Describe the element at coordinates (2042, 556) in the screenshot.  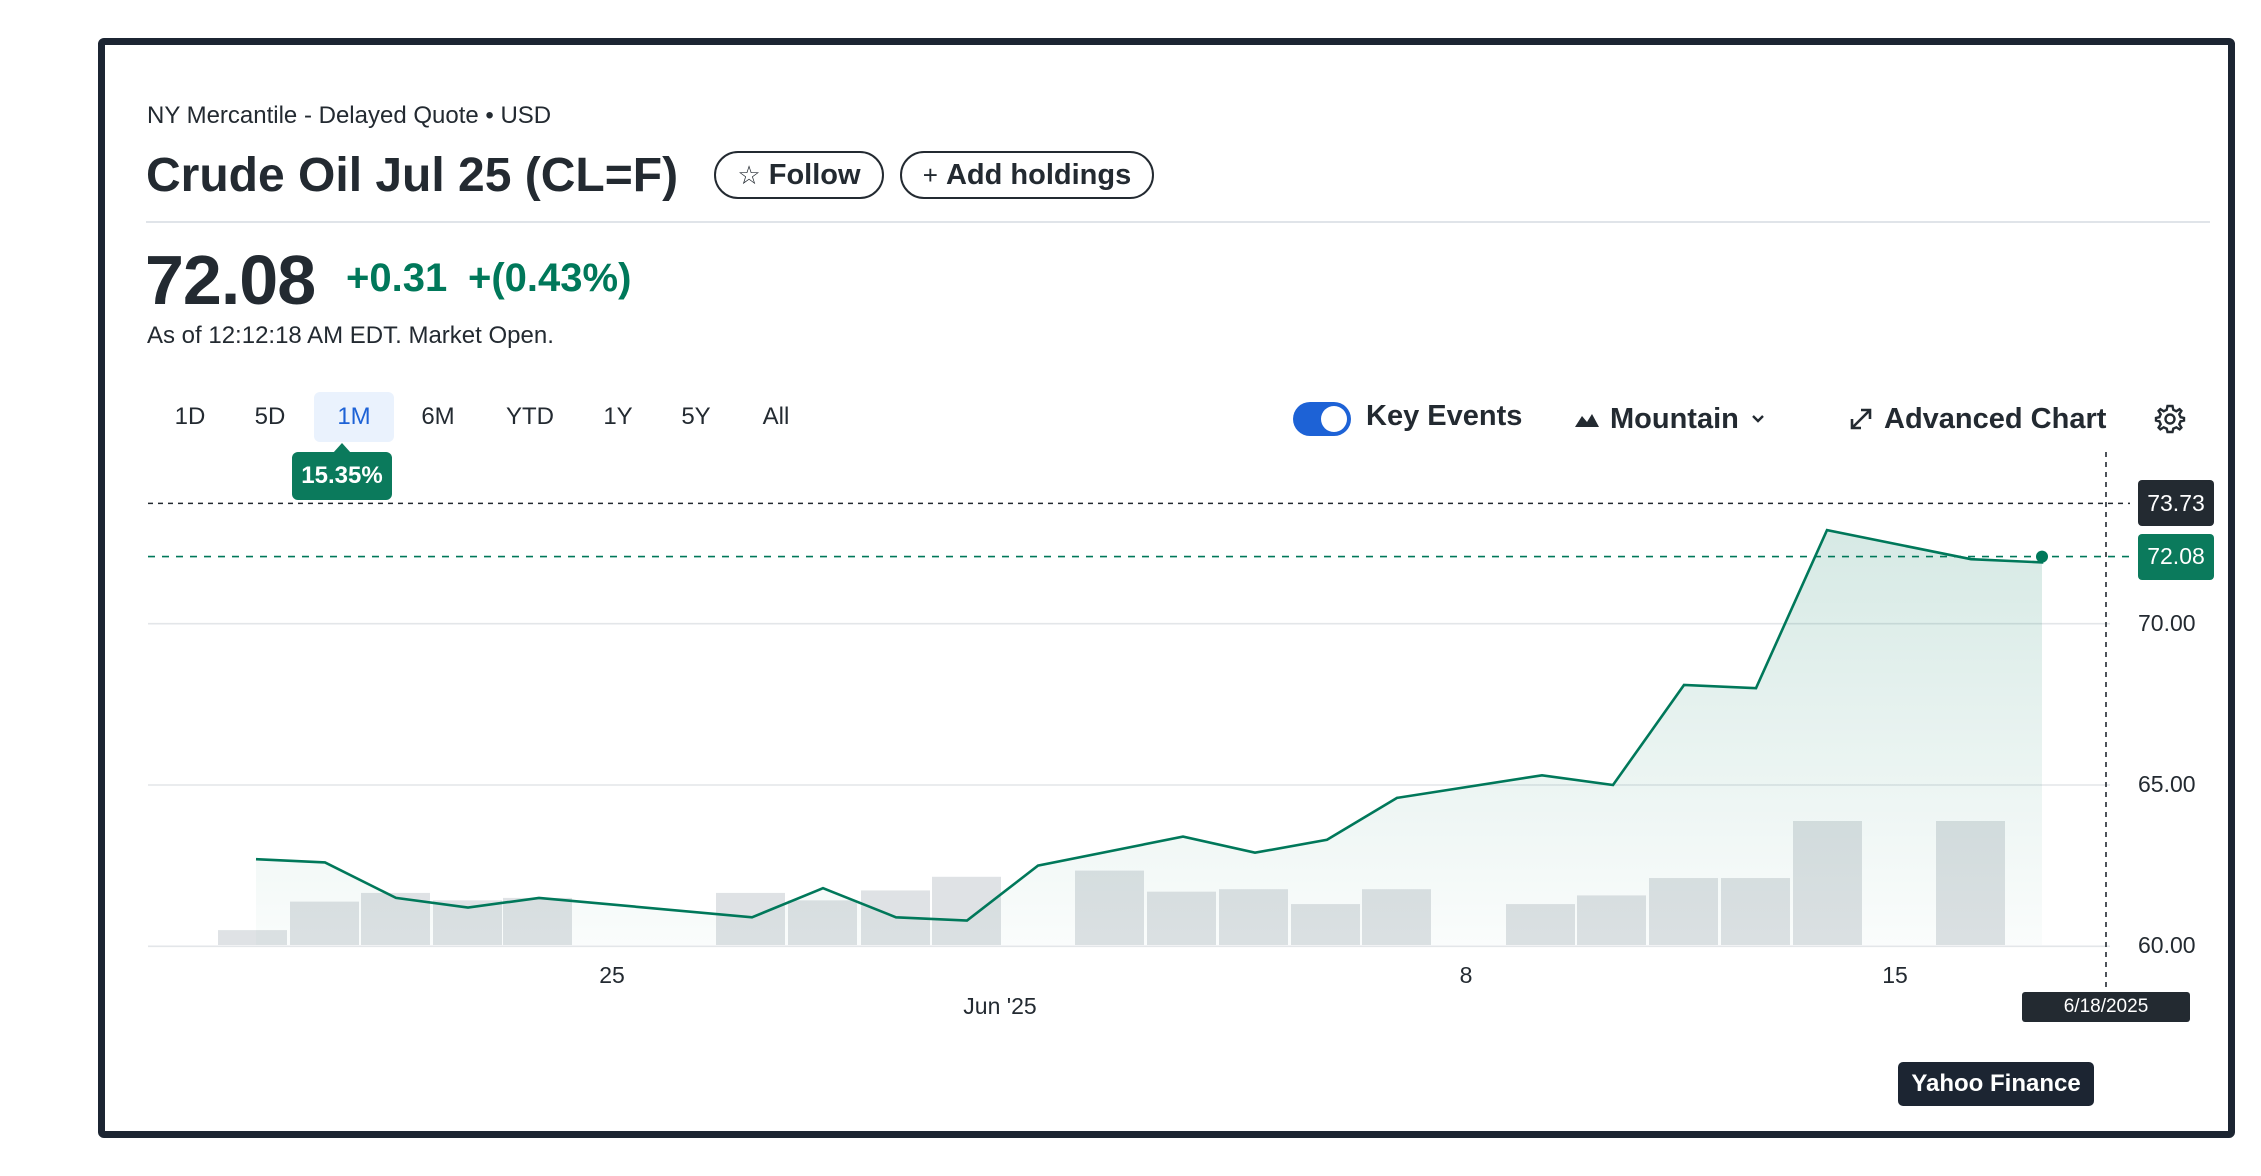
I see `last-price-marker` at that location.